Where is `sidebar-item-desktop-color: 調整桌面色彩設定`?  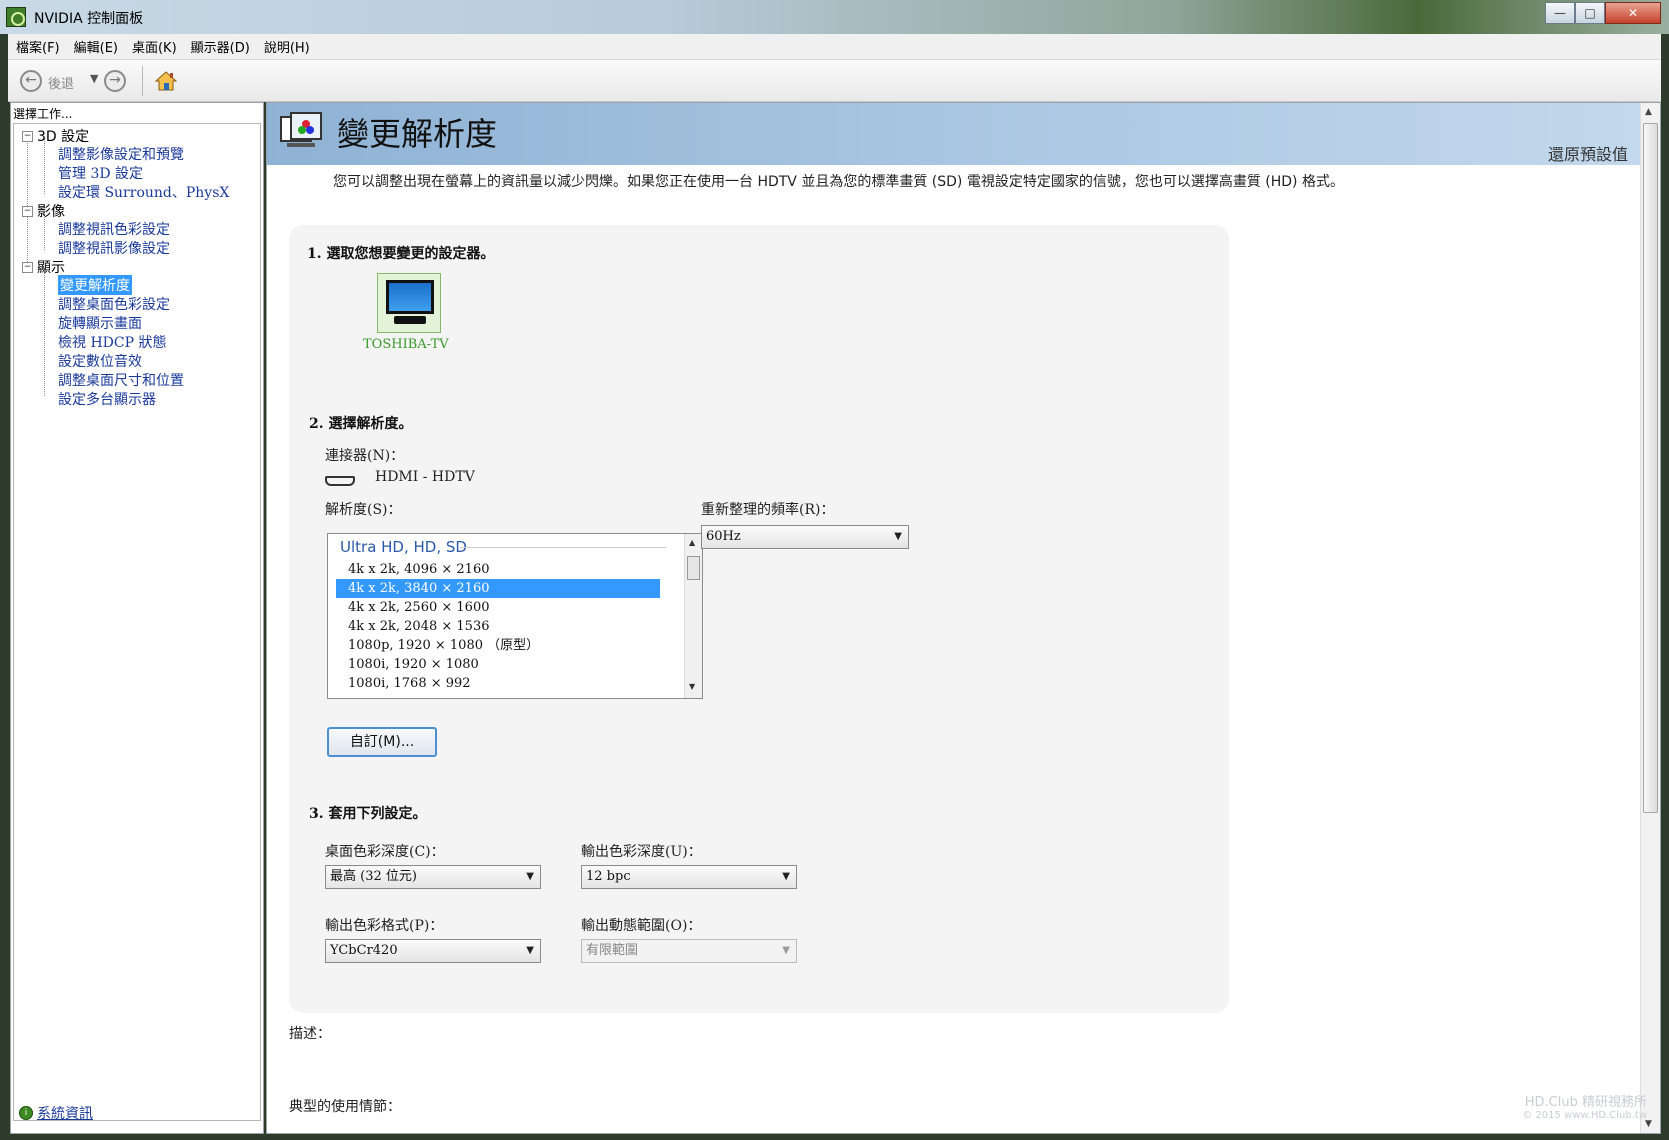
sidebar-item-desktop-color: 調整桌面色彩設定 is located at coordinates (114, 304).